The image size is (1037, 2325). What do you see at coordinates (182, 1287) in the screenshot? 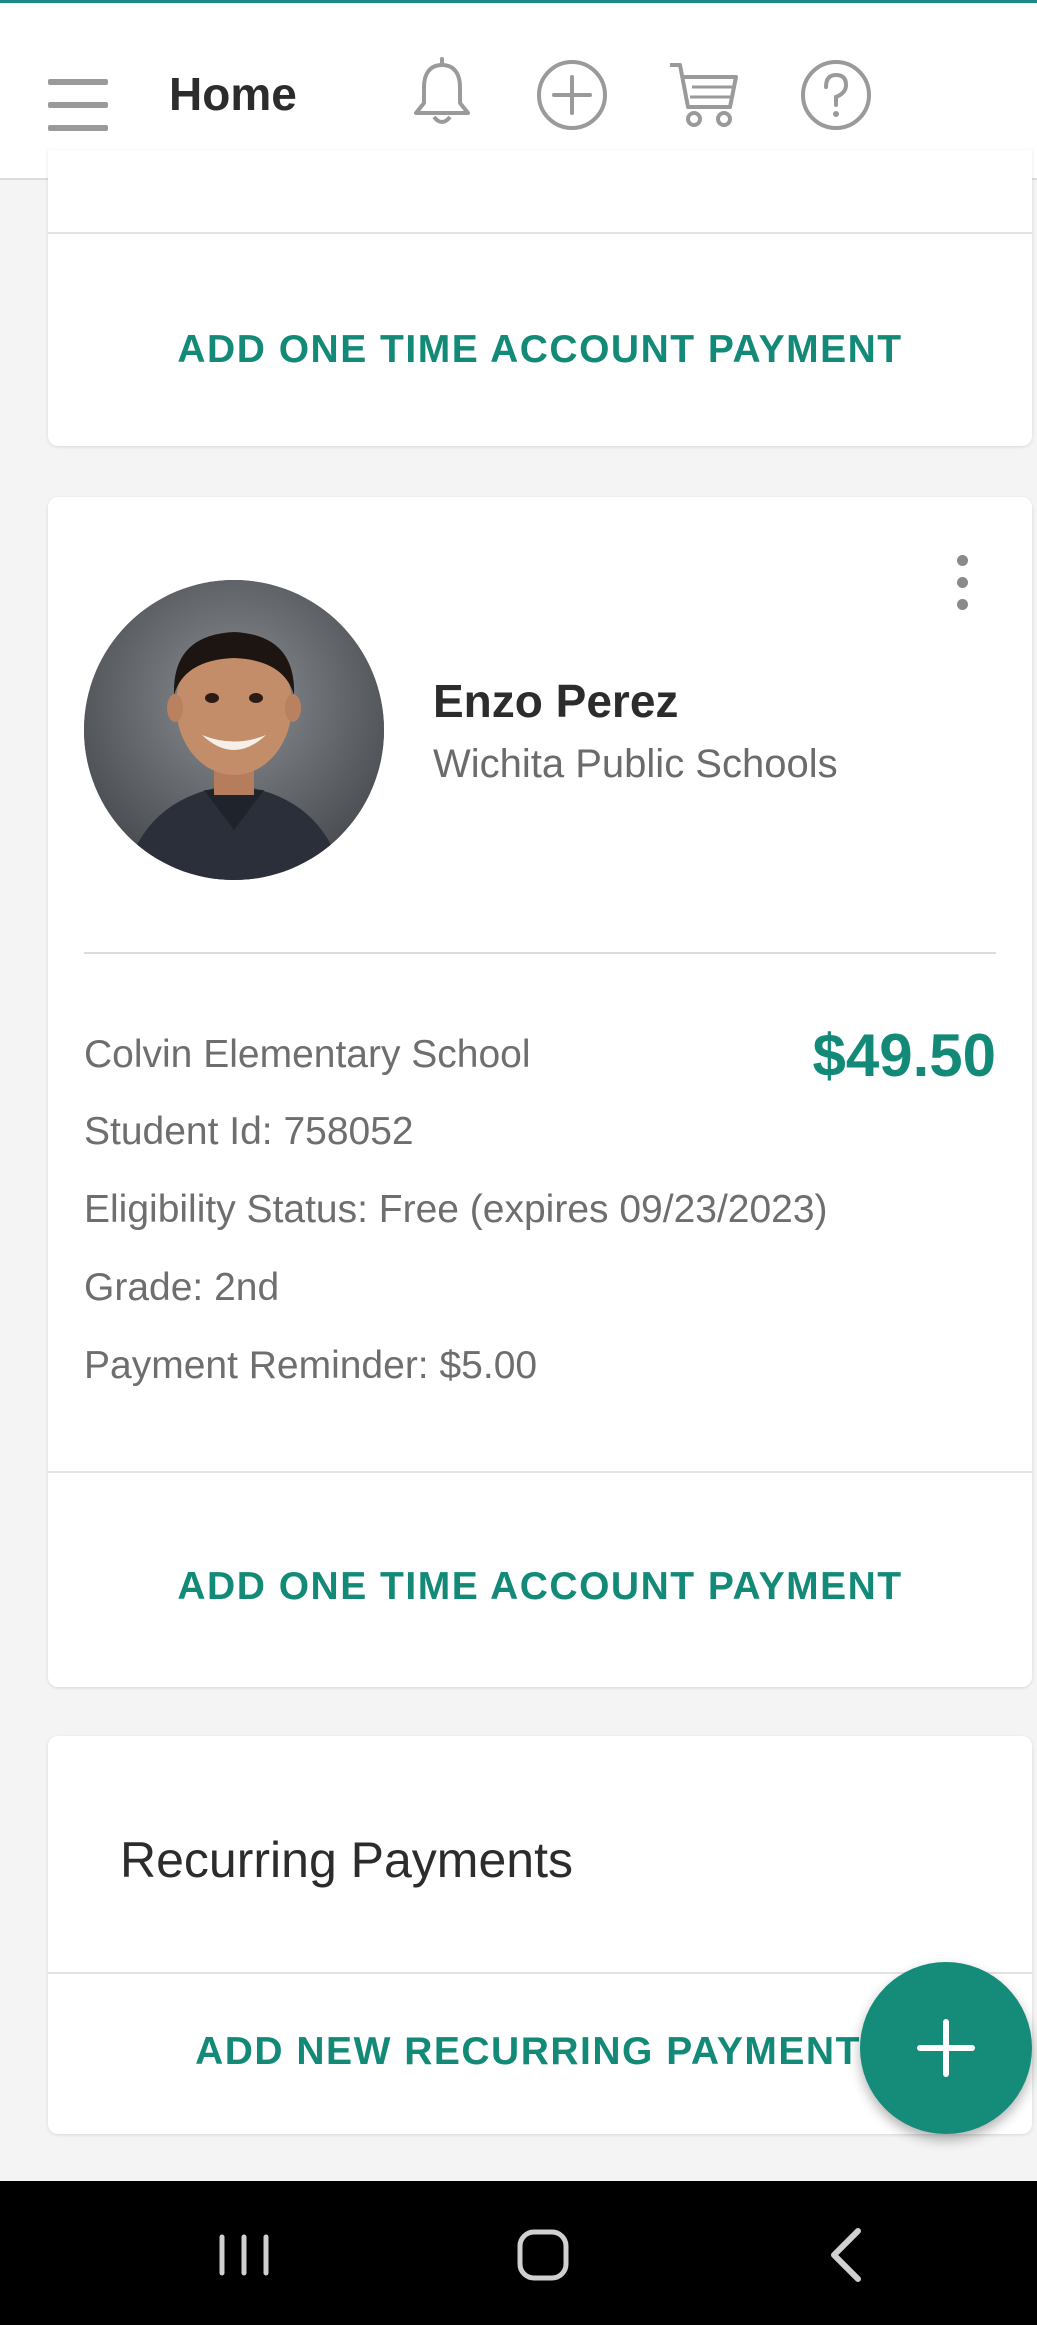
I see `grade: Grade: 2nd` at bounding box center [182, 1287].